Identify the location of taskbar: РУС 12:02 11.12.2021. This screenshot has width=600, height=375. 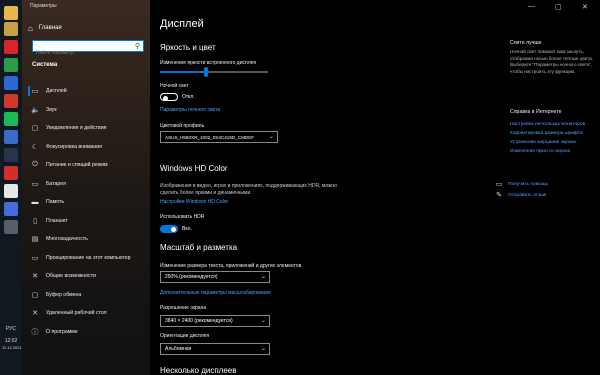
(11, 187).